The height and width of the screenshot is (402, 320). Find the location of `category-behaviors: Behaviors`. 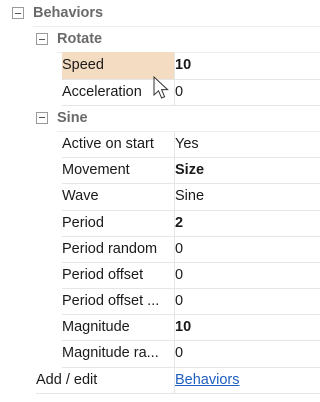

category-behaviors: Behaviors is located at coordinates (160, 14).